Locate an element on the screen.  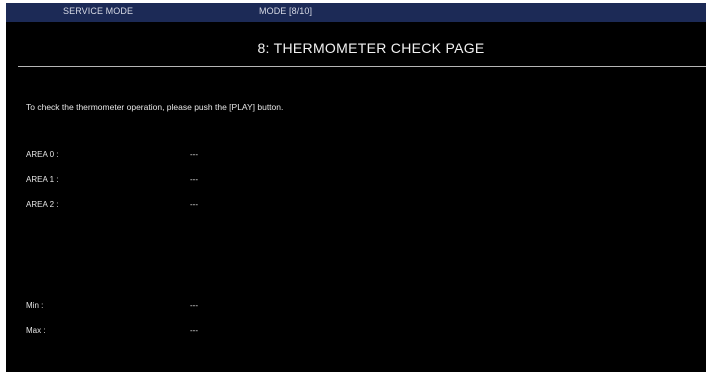
mode-indicator: MODE [8/10] is located at coordinates (286, 11).